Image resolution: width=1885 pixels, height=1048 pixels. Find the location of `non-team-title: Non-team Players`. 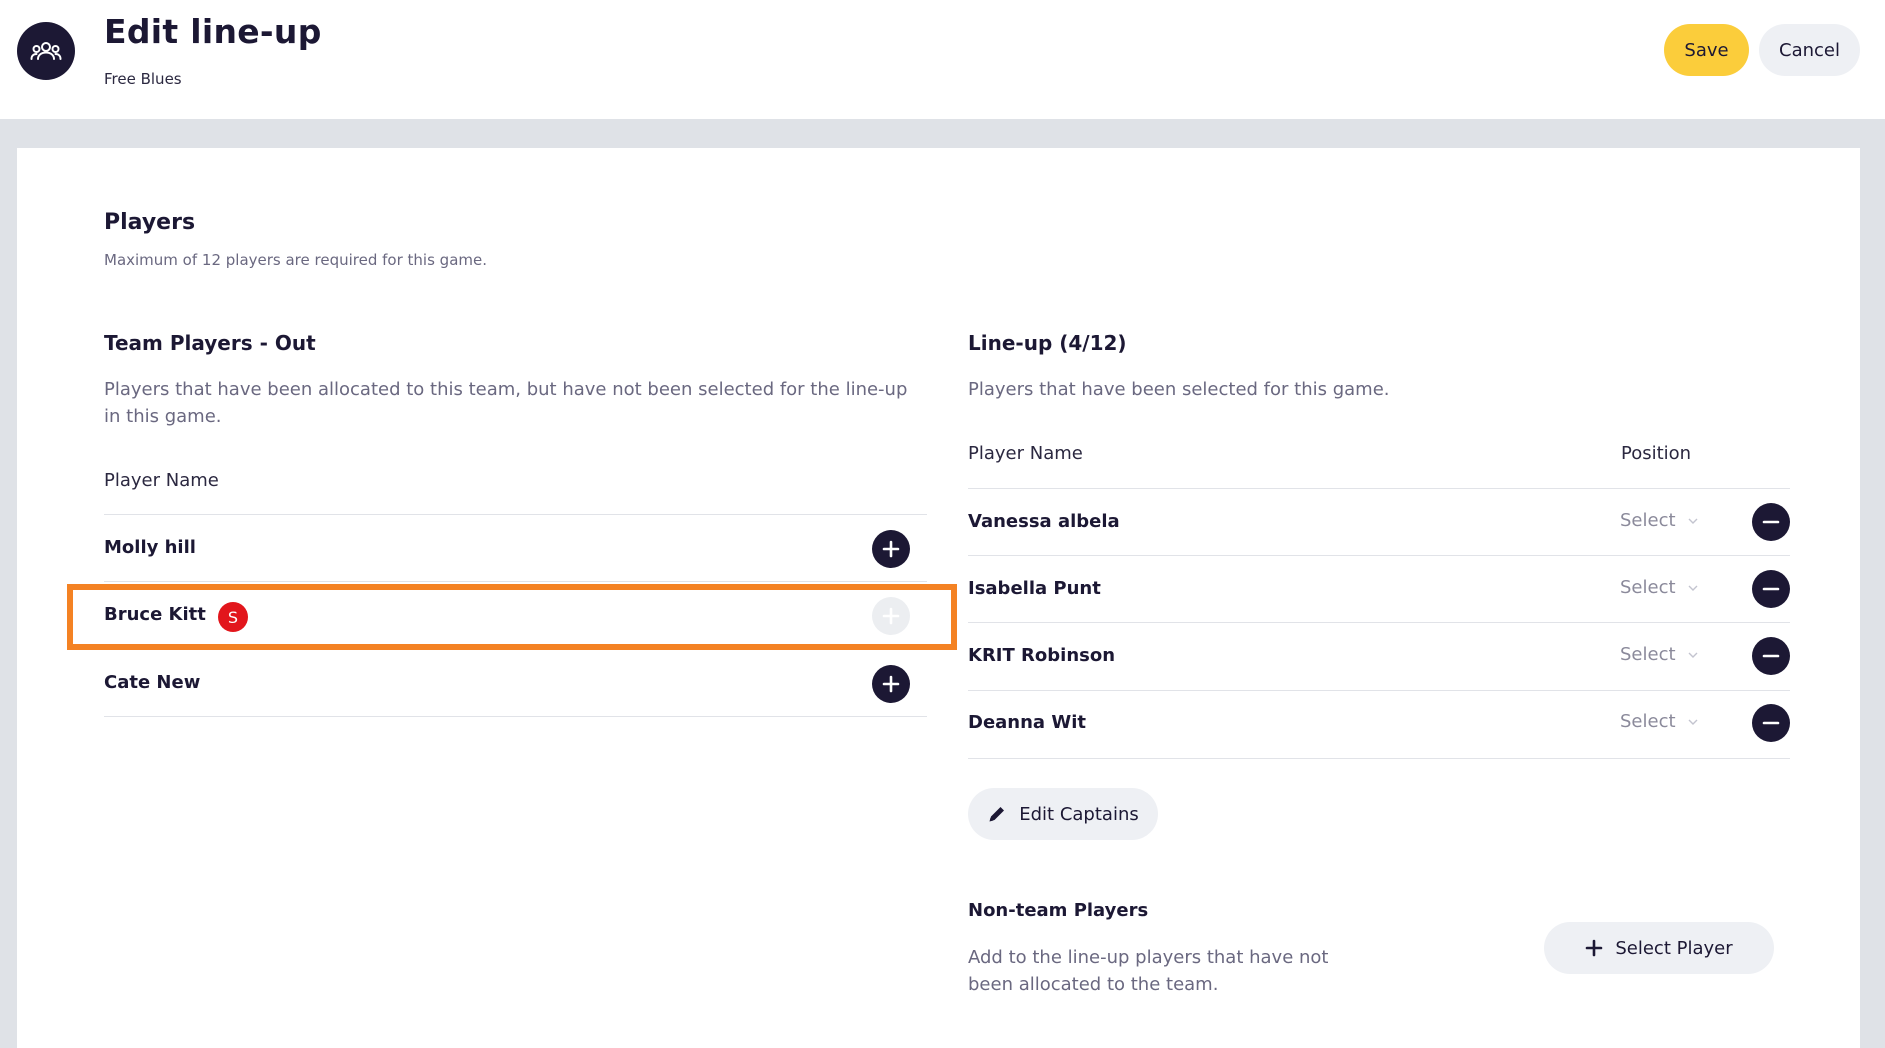

non-team-title: Non-team Players is located at coordinates (1058, 910).